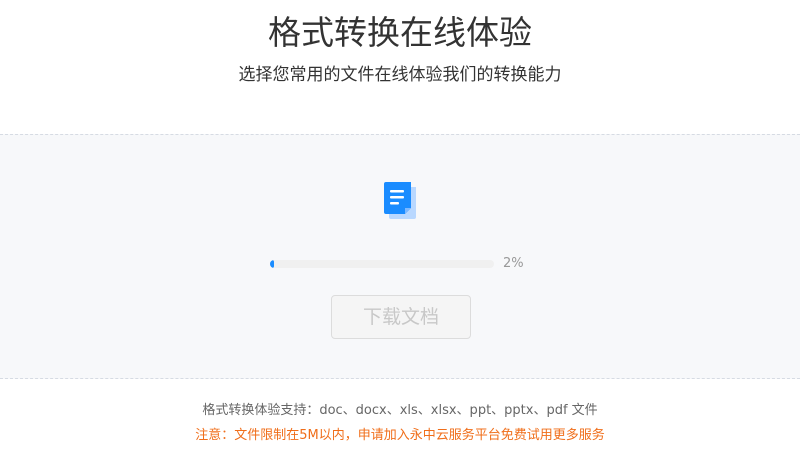 The width and height of the screenshot is (800, 450). I want to click on conversion-progress-bar, so click(382, 264).